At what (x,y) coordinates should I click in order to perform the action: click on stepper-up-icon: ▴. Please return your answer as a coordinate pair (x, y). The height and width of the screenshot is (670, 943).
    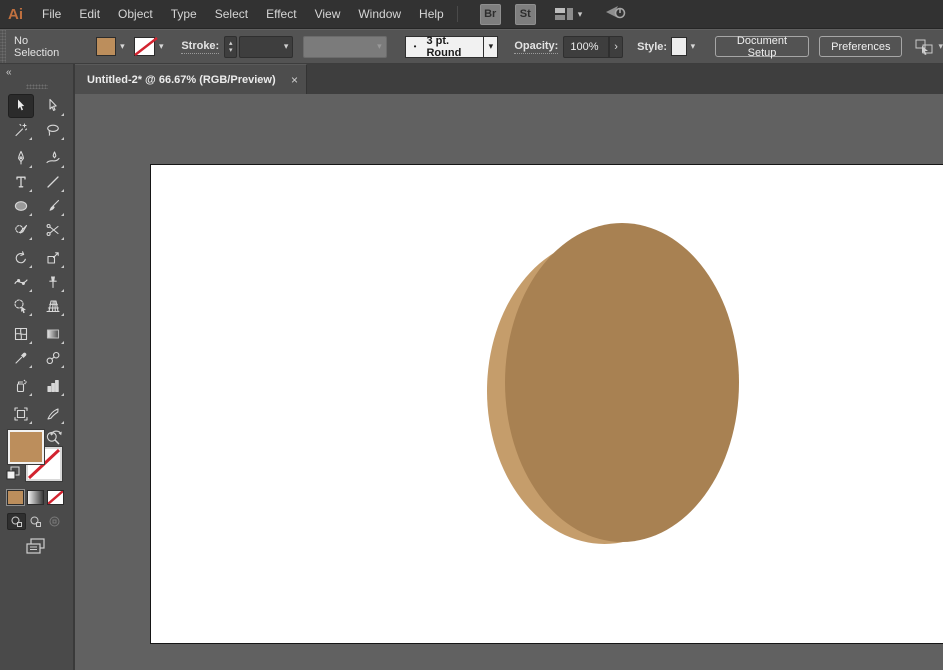
    Looking at the image, I should click on (231, 43).